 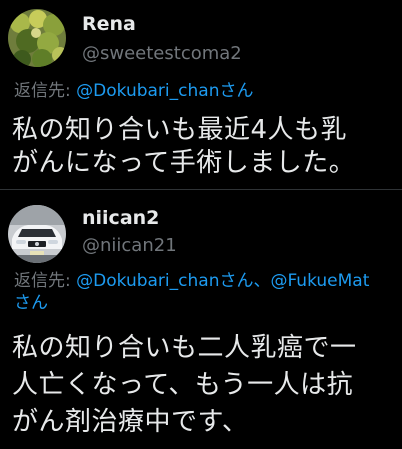 What do you see at coordinates (184, 146) in the screenshot?
I see `tweet-text: 私の知り合いも最近4人も乳 がんになって手術しました。` at bounding box center [184, 146].